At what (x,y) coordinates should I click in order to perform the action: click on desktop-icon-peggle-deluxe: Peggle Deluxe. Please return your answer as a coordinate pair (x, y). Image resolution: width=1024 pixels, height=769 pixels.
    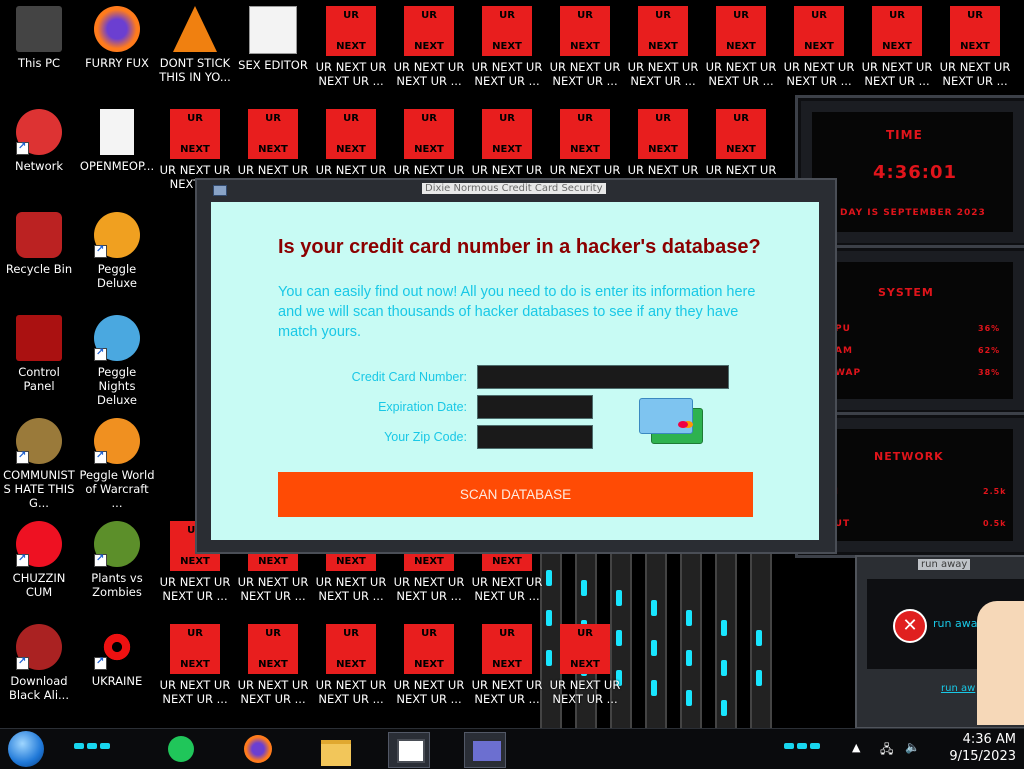
    Looking at the image, I should click on (117, 257).